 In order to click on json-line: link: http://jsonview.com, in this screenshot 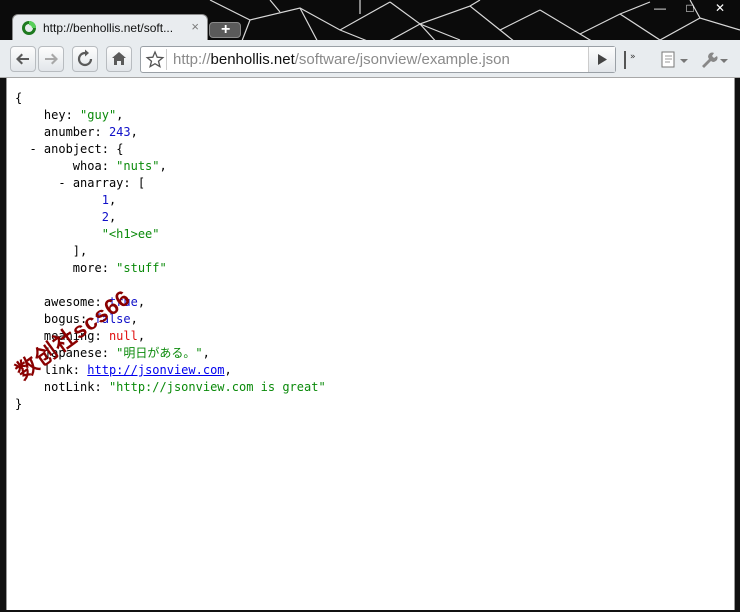, I will do `click(170, 370)`.